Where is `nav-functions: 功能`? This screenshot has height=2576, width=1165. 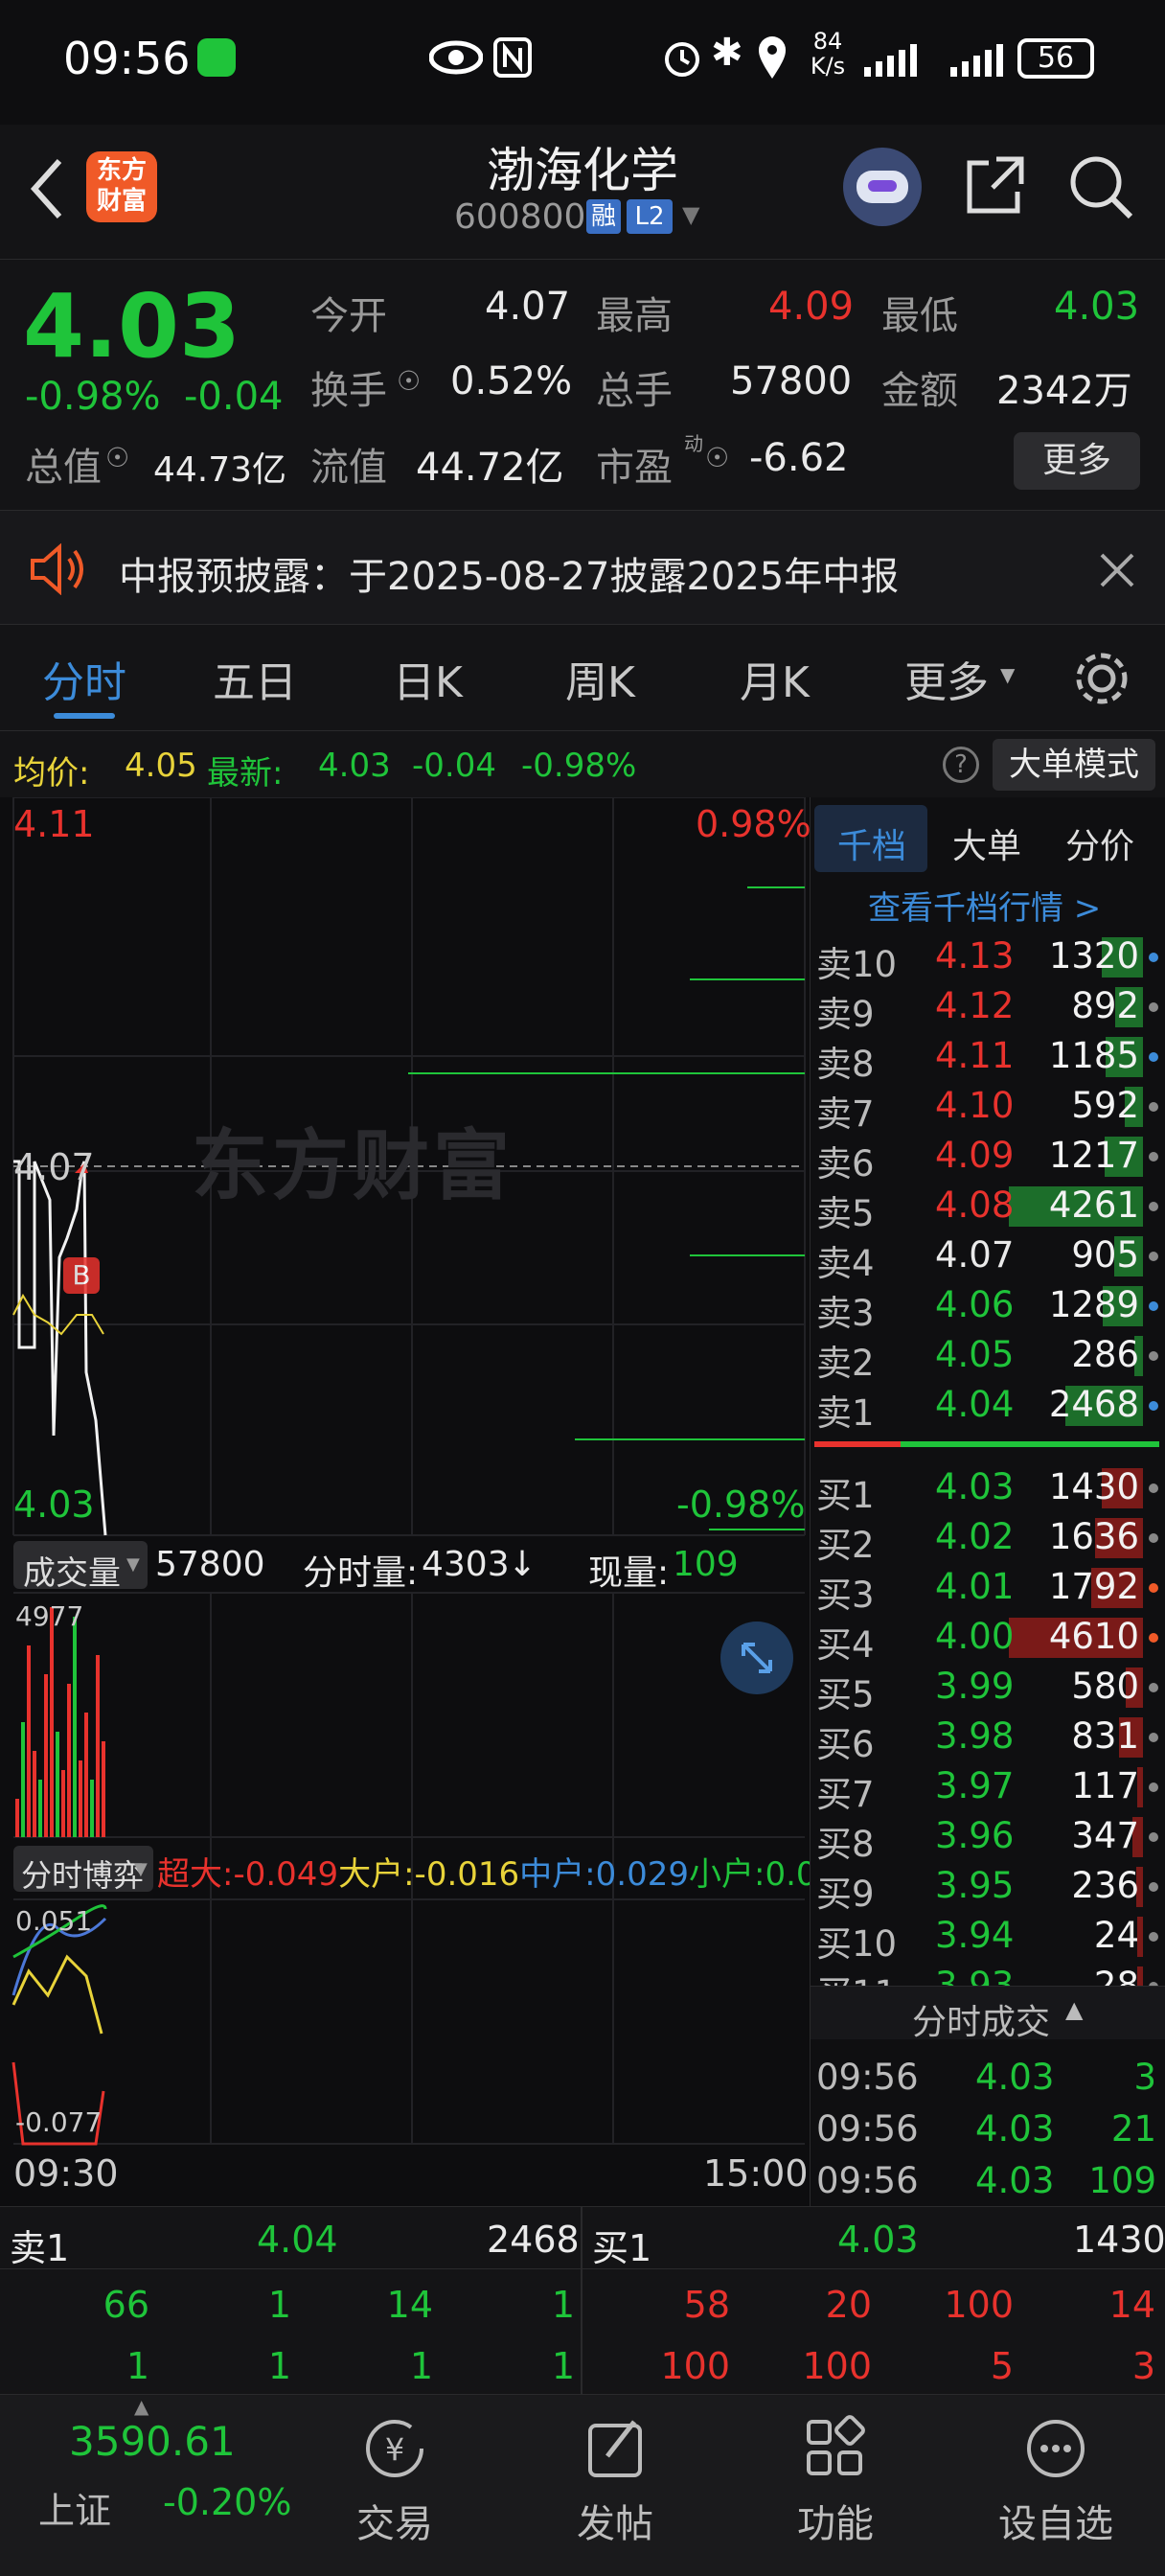
nav-functions: 功能 is located at coordinates (836, 2481).